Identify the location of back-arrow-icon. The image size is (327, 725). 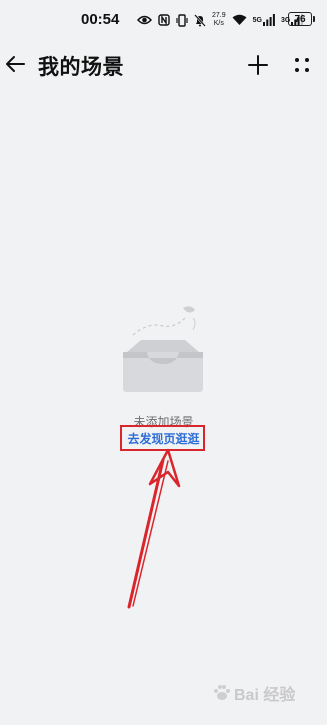
(15, 64).